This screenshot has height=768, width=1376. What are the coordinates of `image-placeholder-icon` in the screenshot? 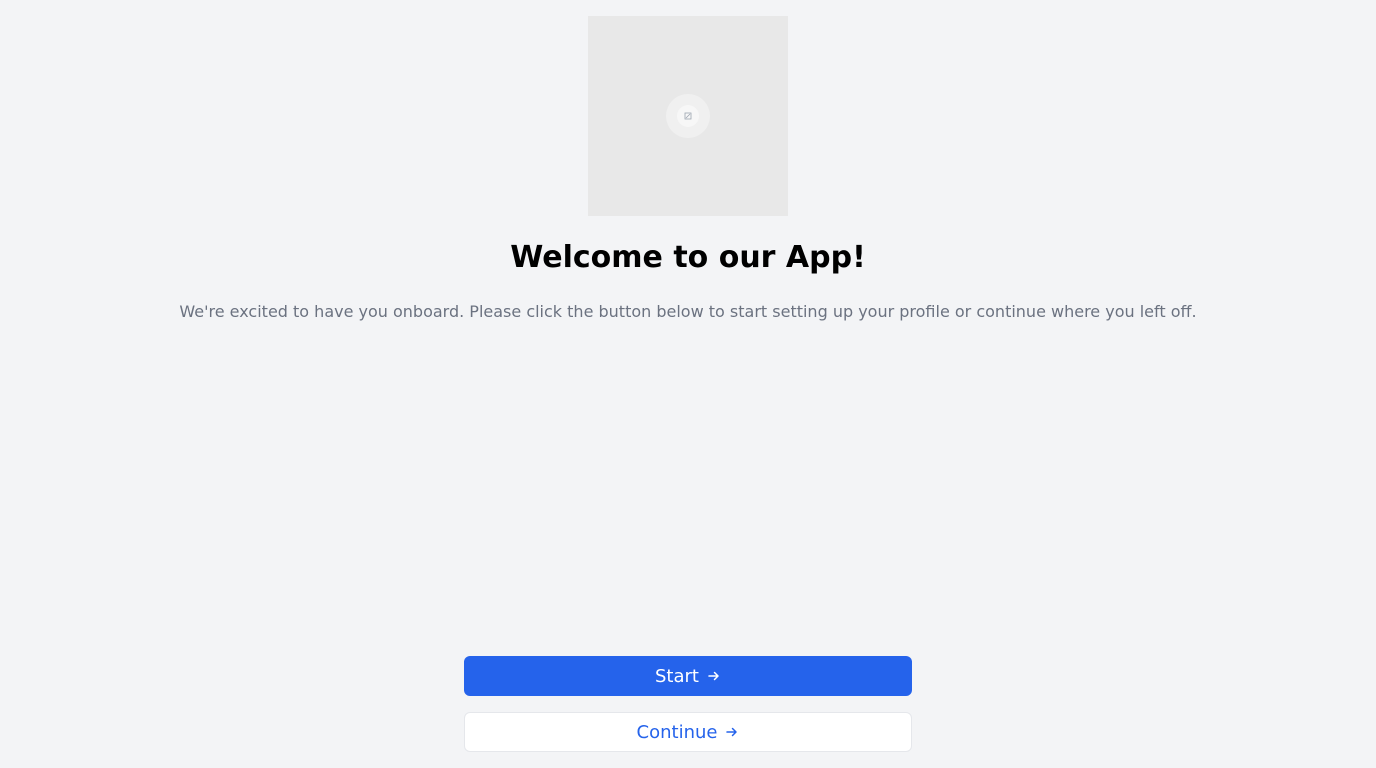 It's located at (688, 116).